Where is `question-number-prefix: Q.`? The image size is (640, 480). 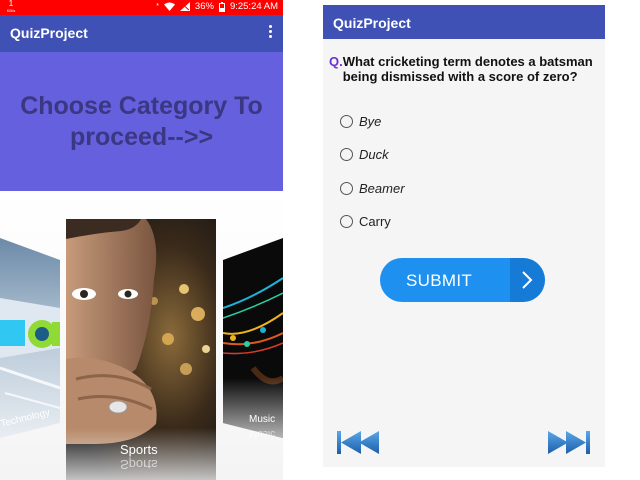 question-number-prefix: Q. is located at coordinates (336, 61).